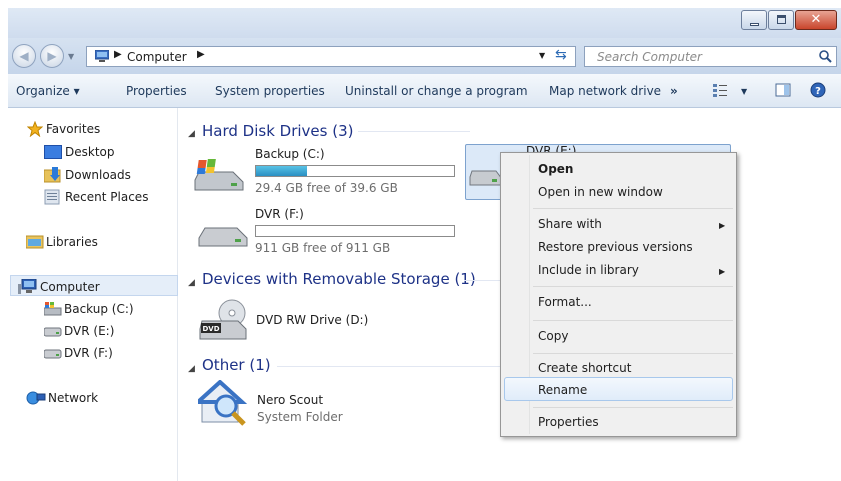  I want to click on nav-favorites: Favorites, so click(73, 129).